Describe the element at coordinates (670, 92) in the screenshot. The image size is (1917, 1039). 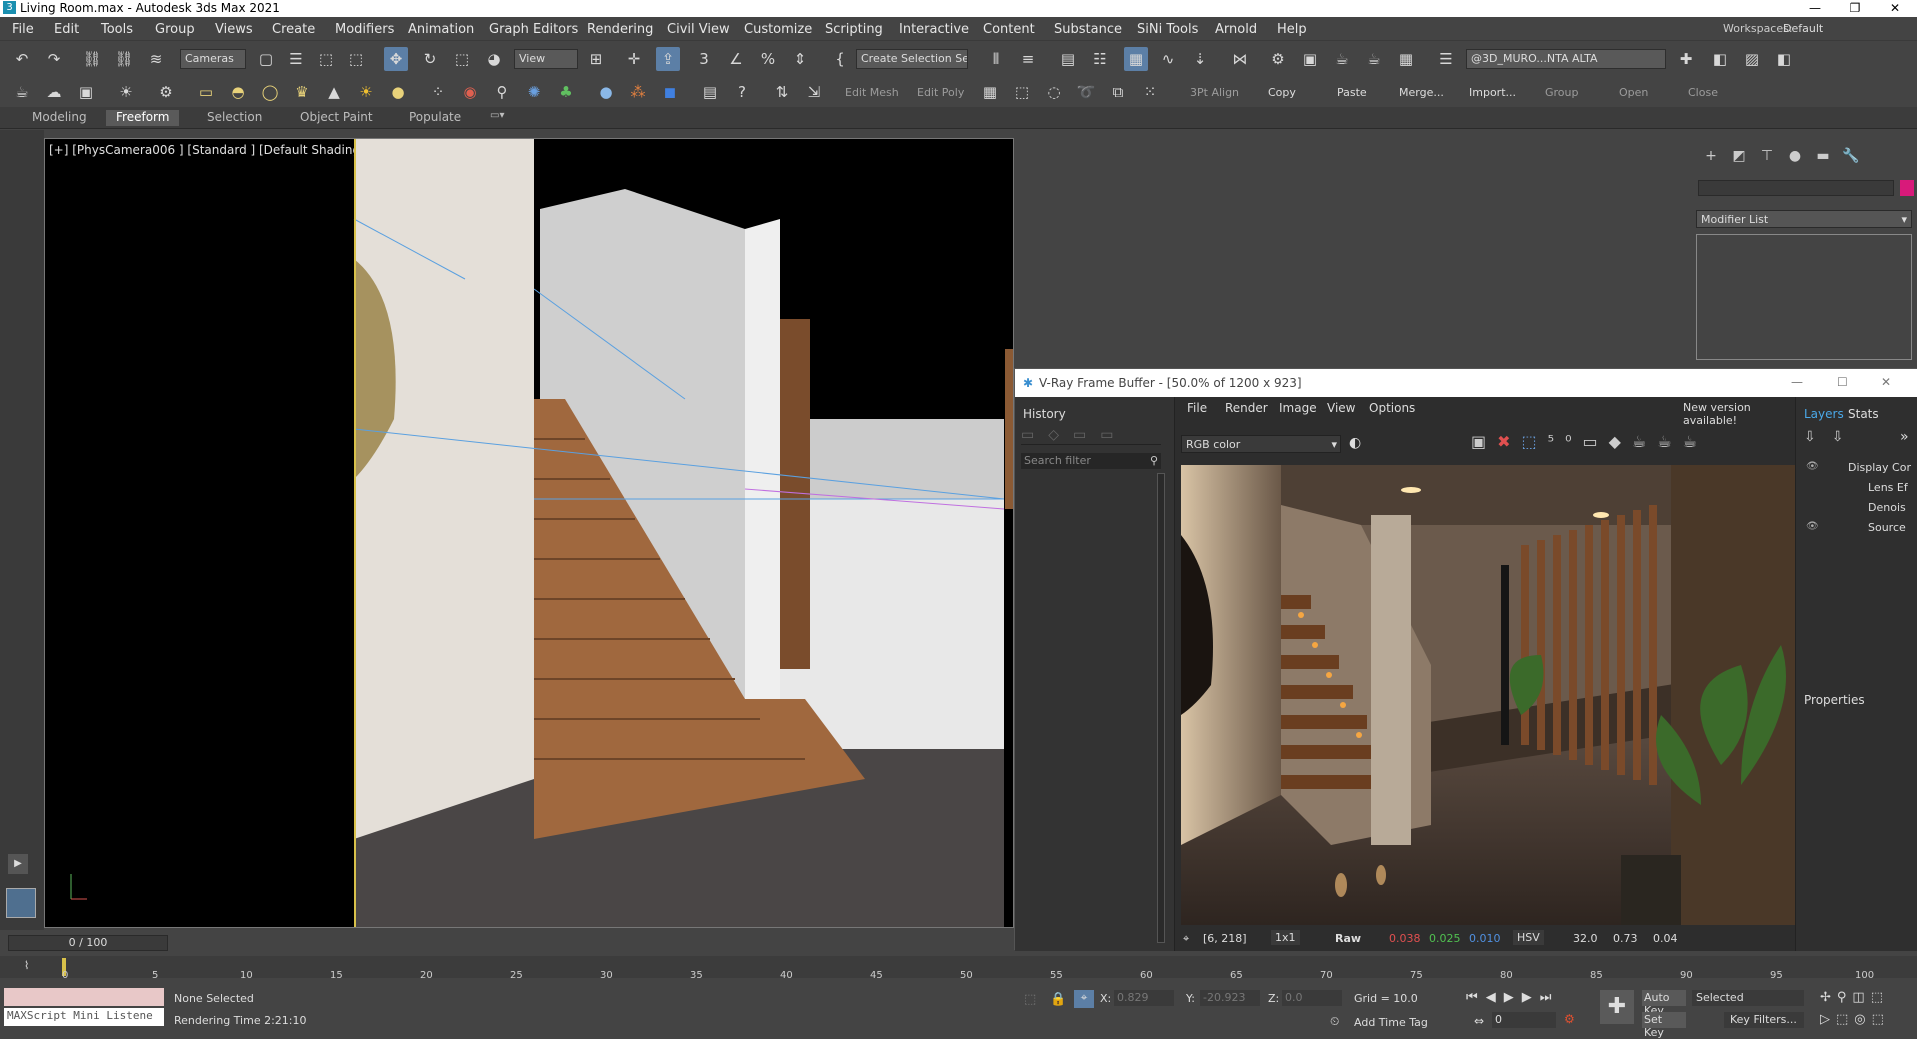
I see `material-icon: ◼` at that location.